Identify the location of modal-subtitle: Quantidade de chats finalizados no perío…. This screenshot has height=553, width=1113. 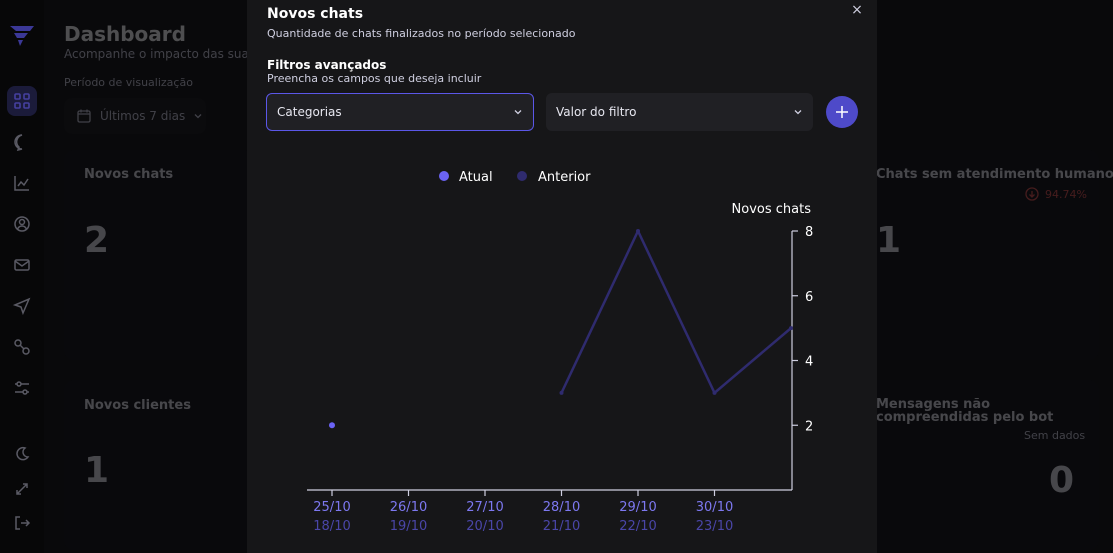
(421, 33).